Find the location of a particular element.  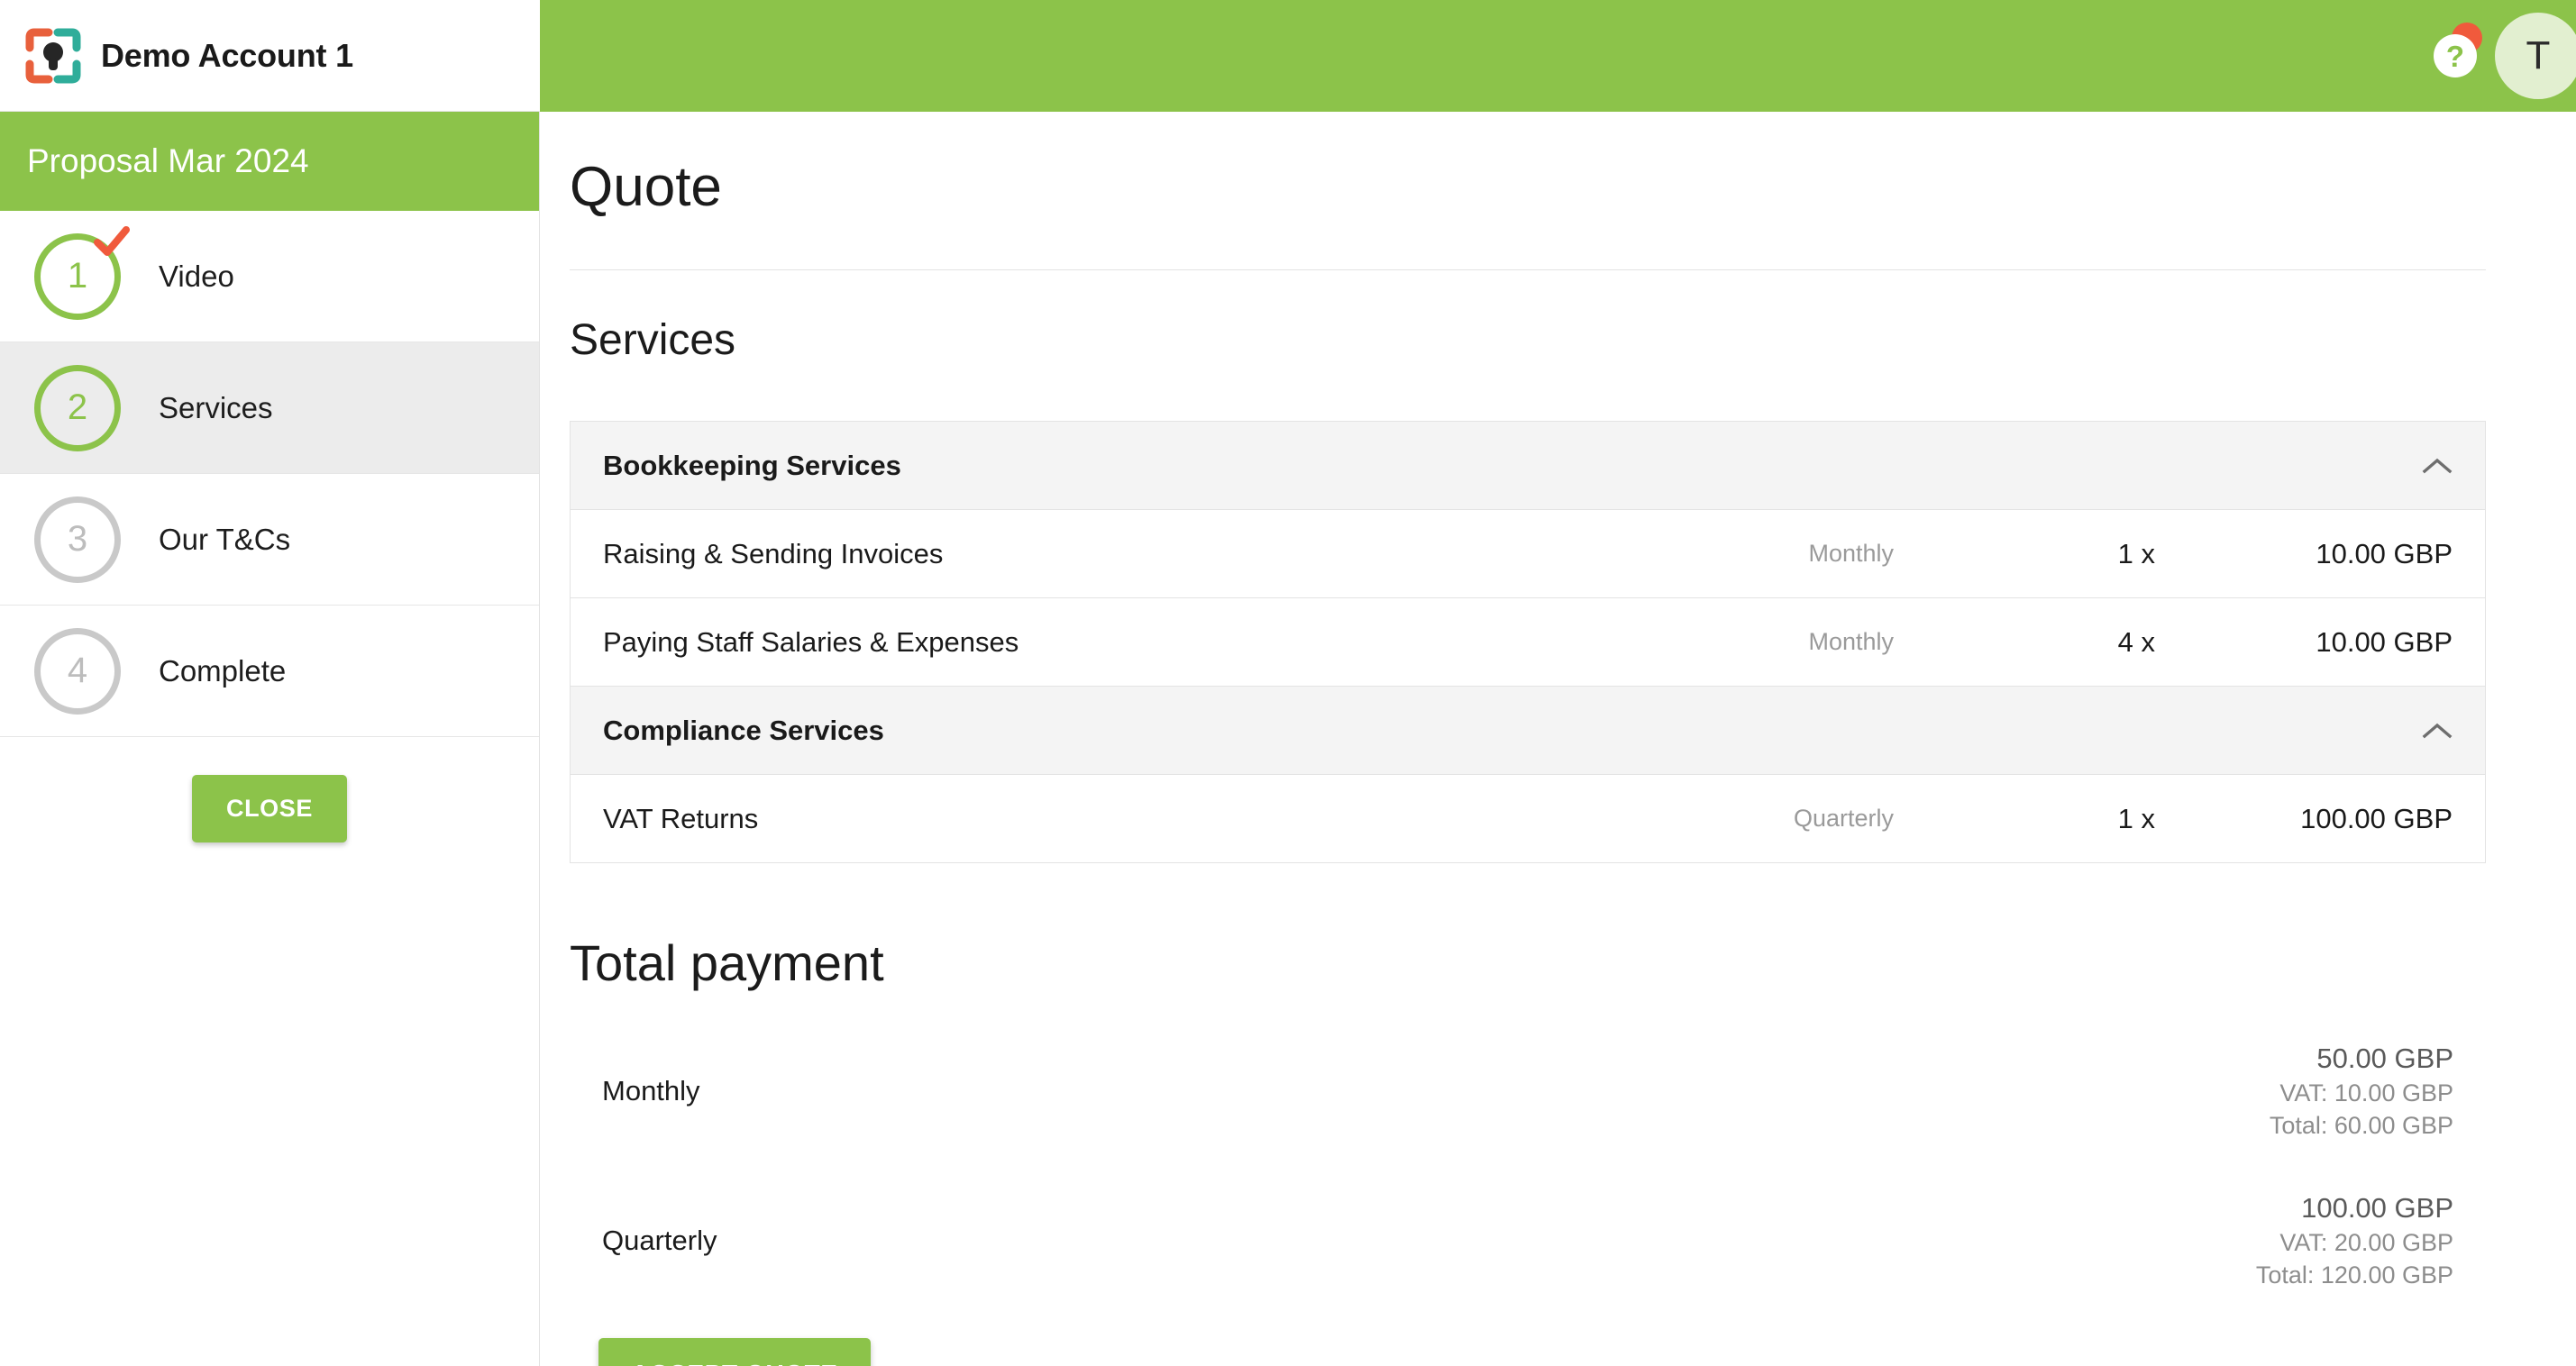

step-4-circle-wrap: 4 is located at coordinates (77, 671).